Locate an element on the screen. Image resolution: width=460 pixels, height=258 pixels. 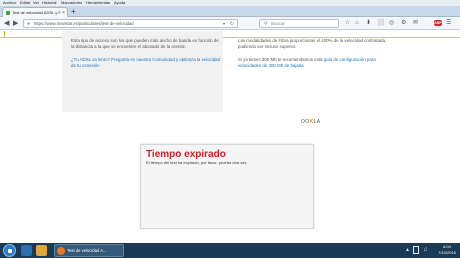
bookmark-star-icon: ☆ is located at coordinates (347, 23).